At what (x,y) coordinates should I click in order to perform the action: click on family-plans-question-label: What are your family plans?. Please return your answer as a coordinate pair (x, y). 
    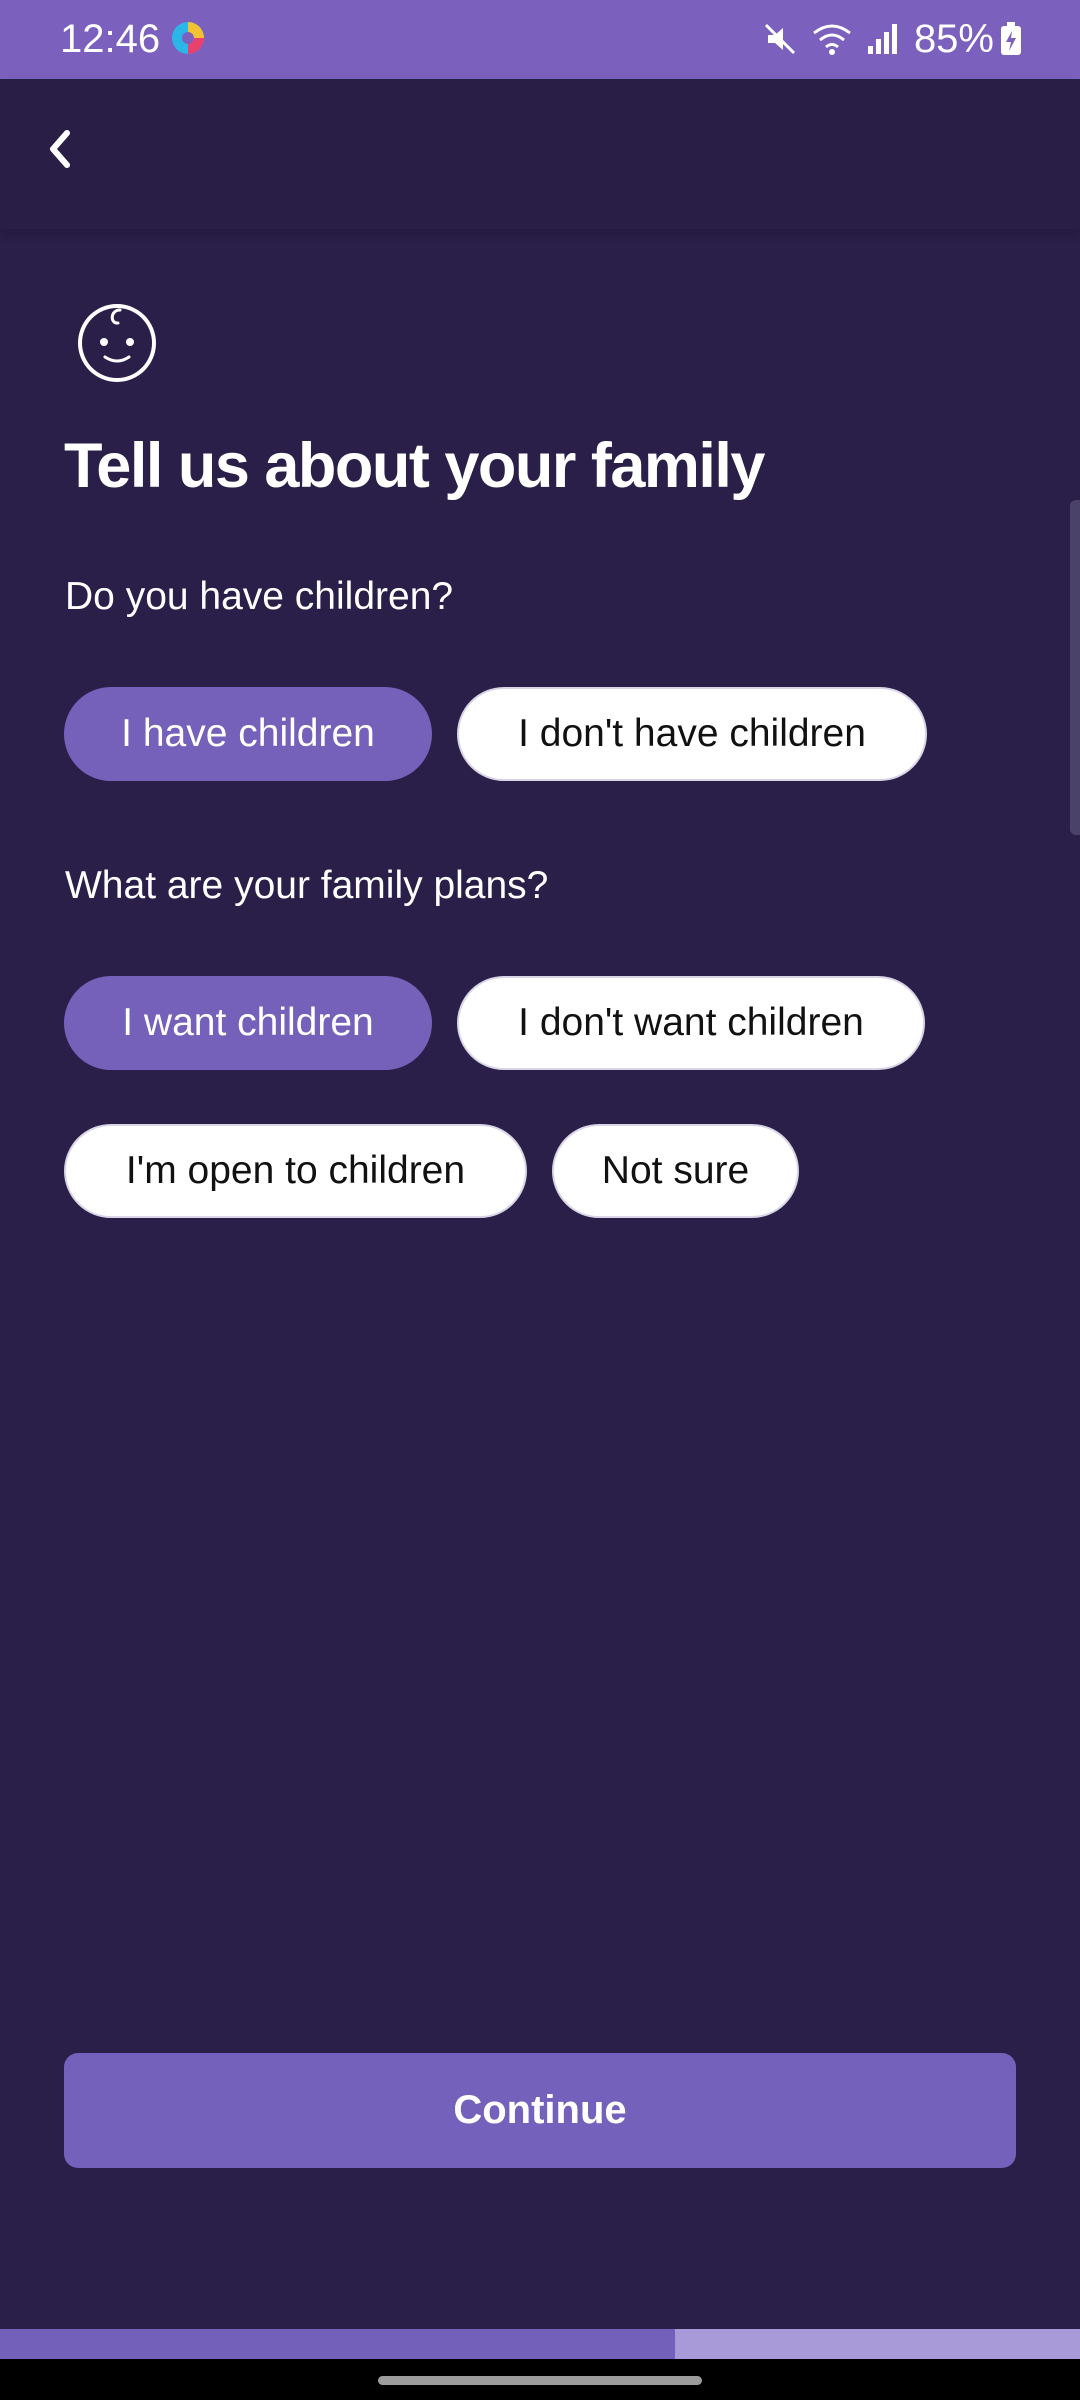
    Looking at the image, I should click on (307, 885).